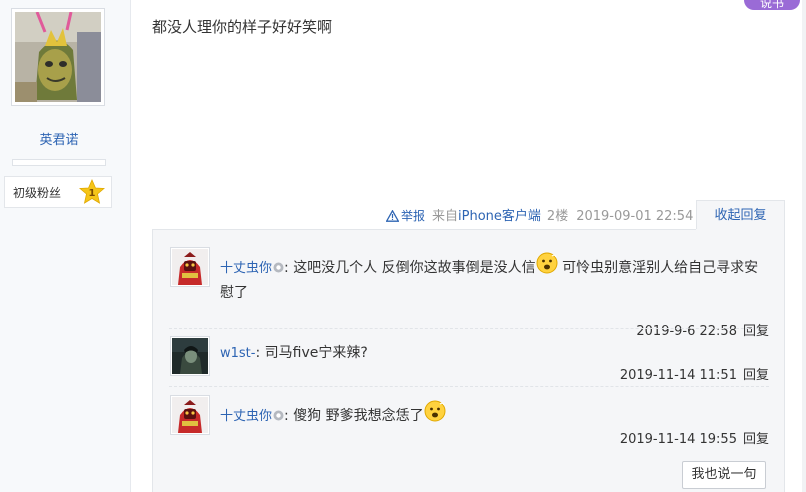 The height and width of the screenshot is (492, 806). I want to click on reply-content: 傻狗 野爹我想念恁了, so click(358, 416).